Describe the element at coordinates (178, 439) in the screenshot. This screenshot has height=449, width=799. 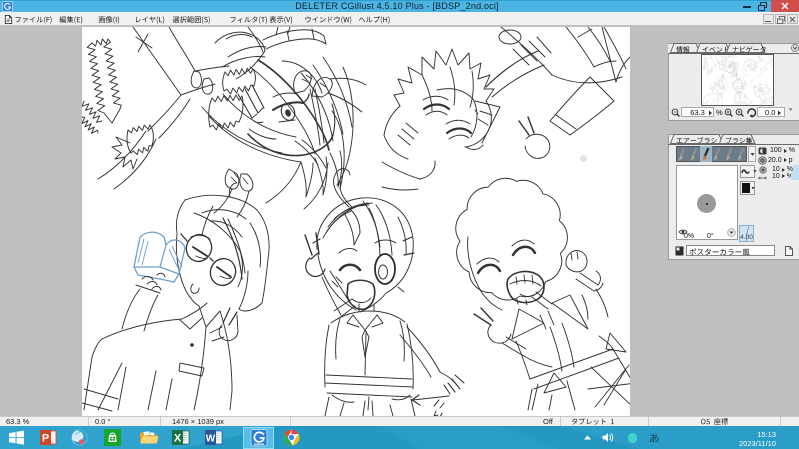
I see `svg-text: X` at that location.